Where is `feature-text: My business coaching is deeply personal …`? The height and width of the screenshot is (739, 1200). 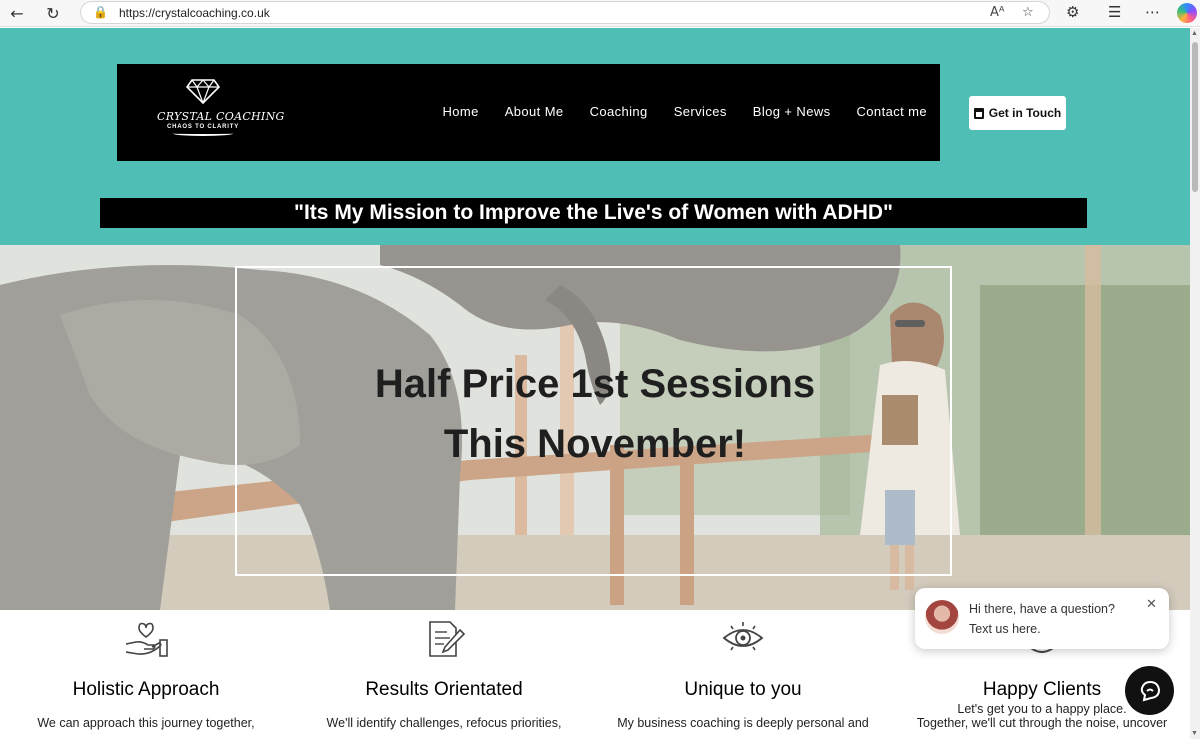 feature-text: My business coaching is deeply personal … is located at coordinates (743, 723).